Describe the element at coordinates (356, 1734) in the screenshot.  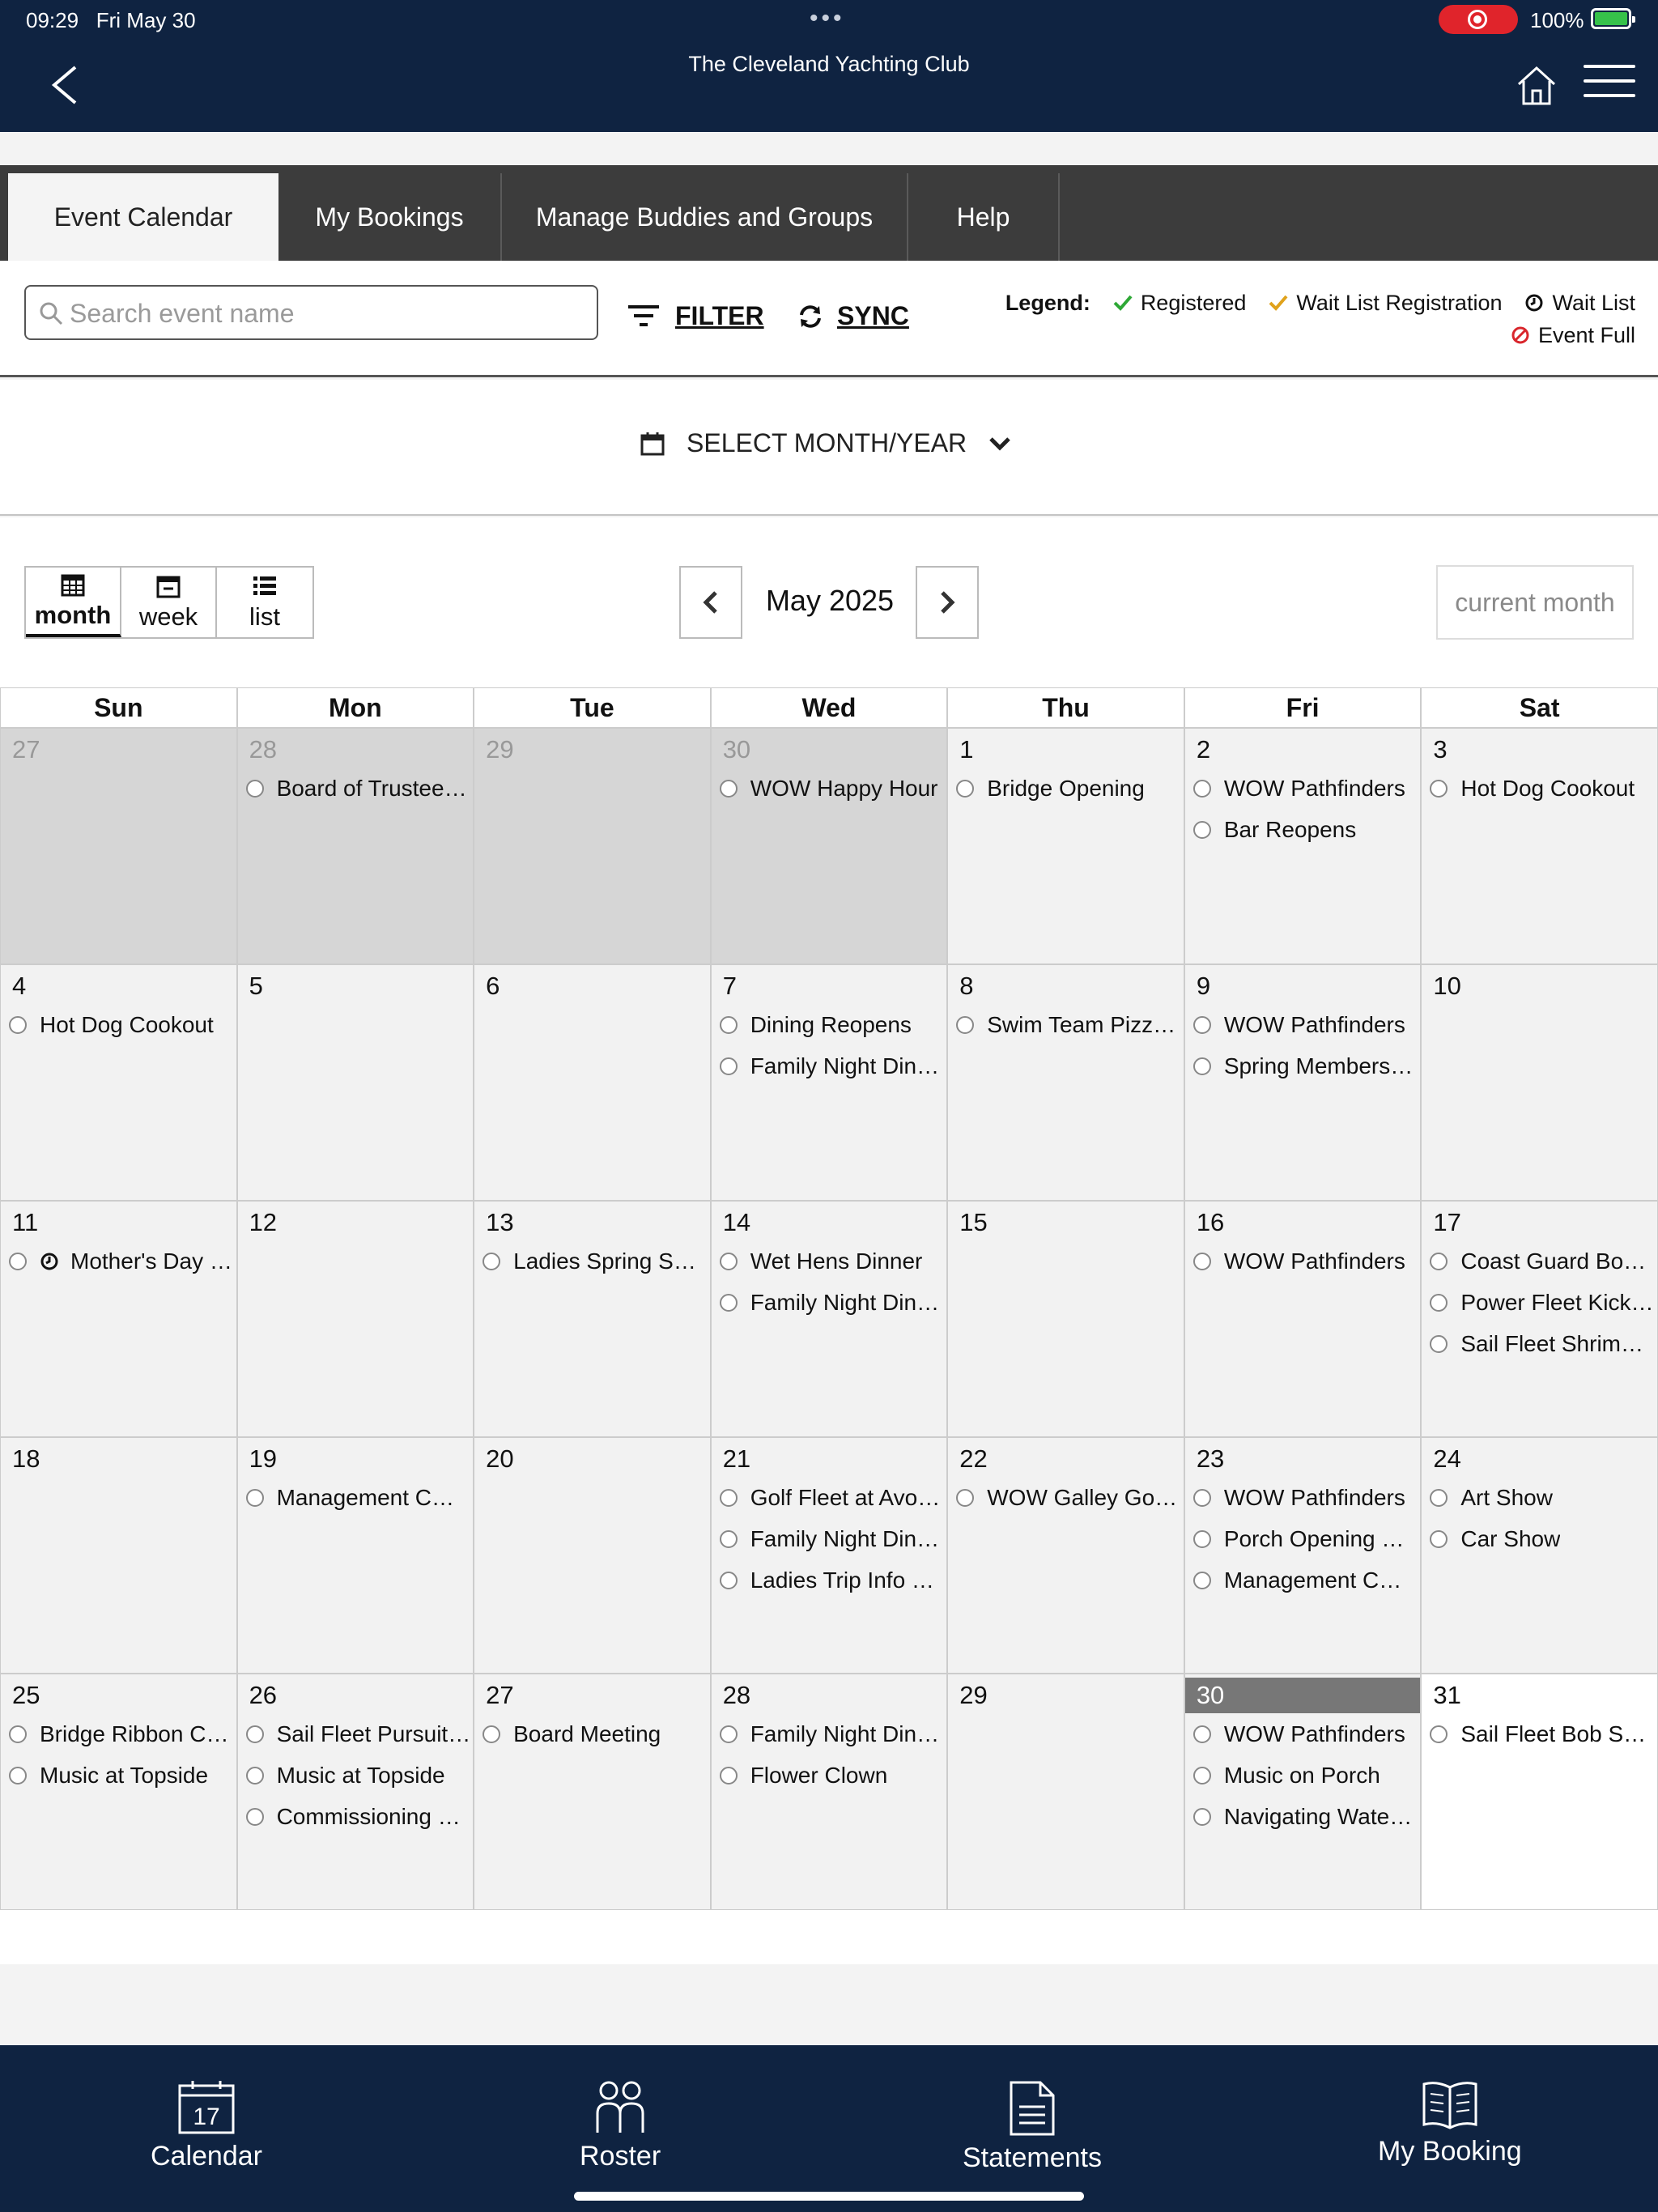
I see `calendar-event: Sail Fleet Pursuit Race` at that location.